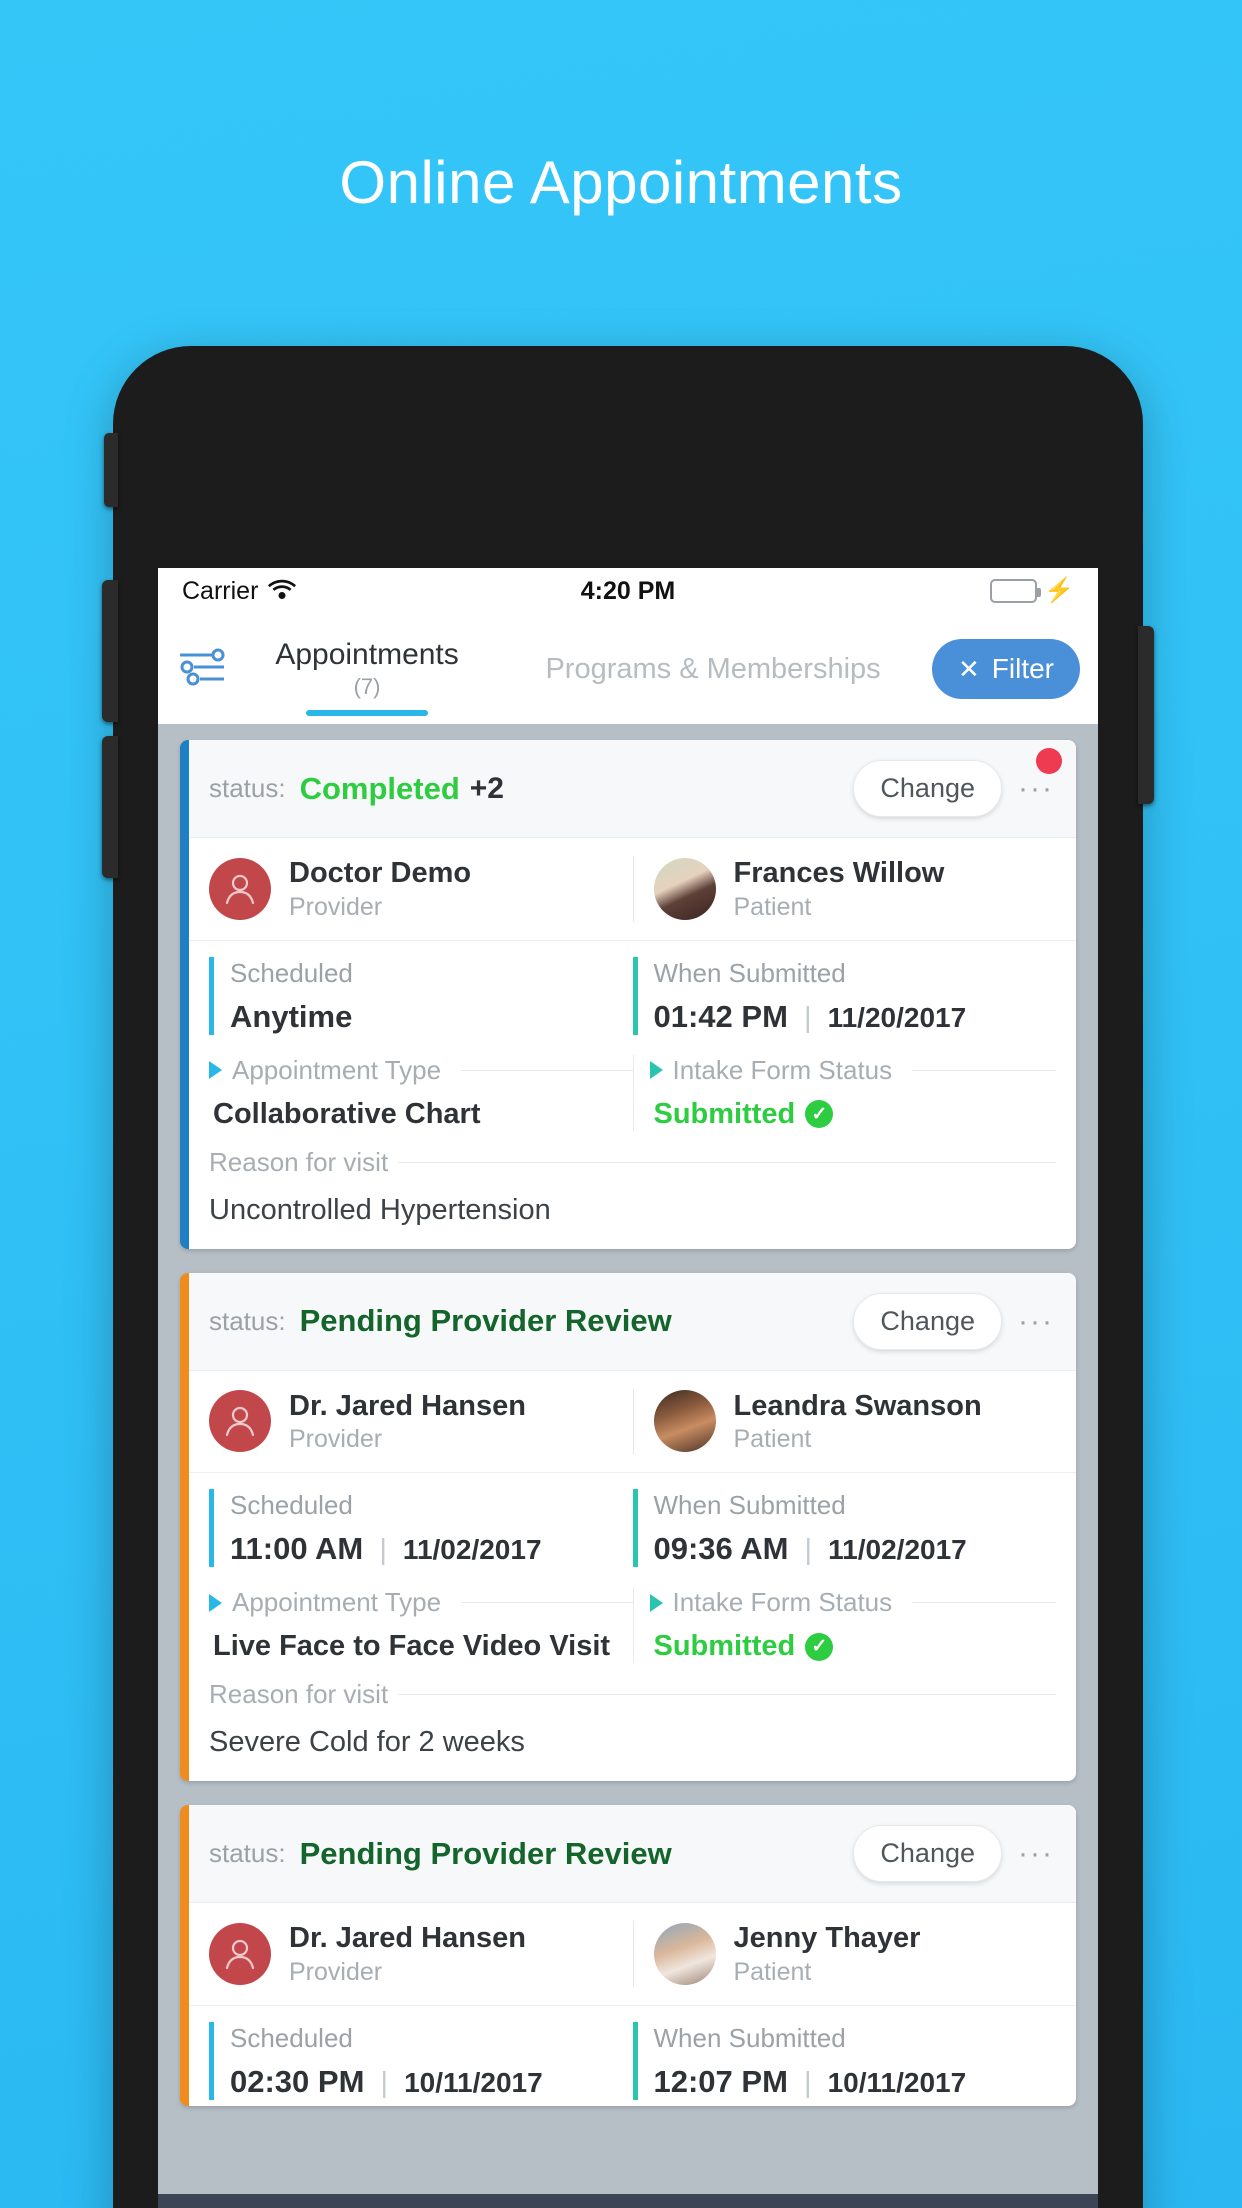  Describe the element at coordinates (1146, 715) in the screenshot. I see `power-button` at that location.